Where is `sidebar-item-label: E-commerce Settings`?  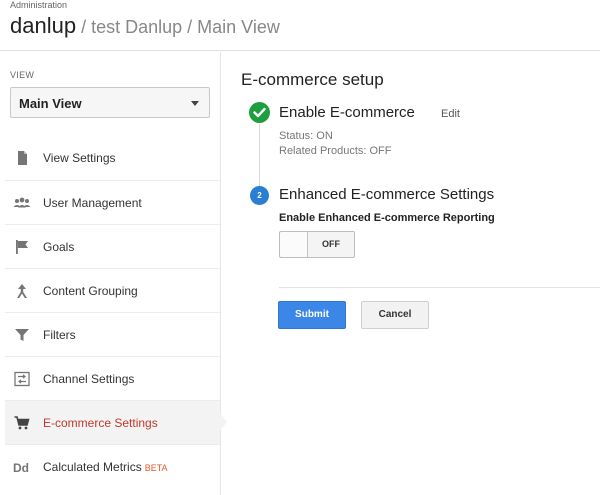
sidebar-item-label: E-commerce Settings is located at coordinates (100, 423).